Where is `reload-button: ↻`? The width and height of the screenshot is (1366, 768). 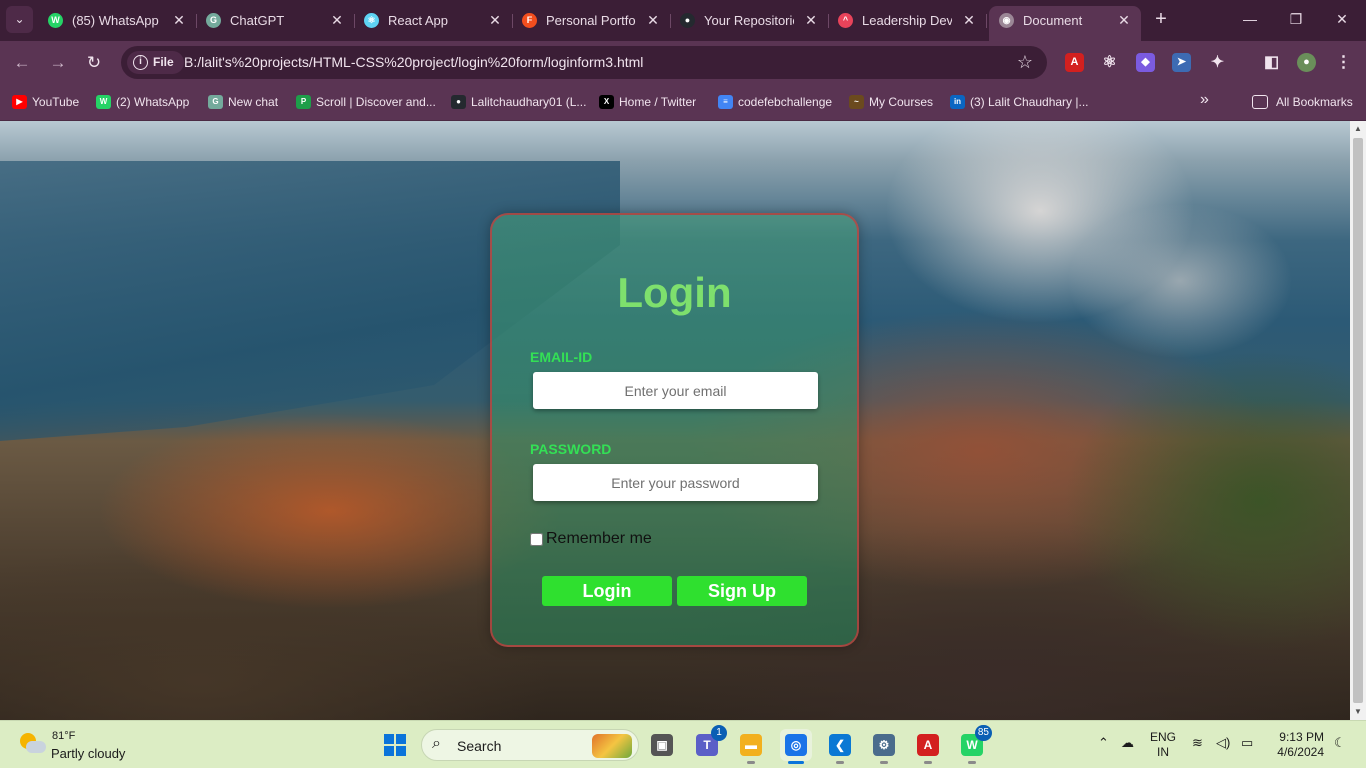
reload-button: ↻ is located at coordinates (94, 63).